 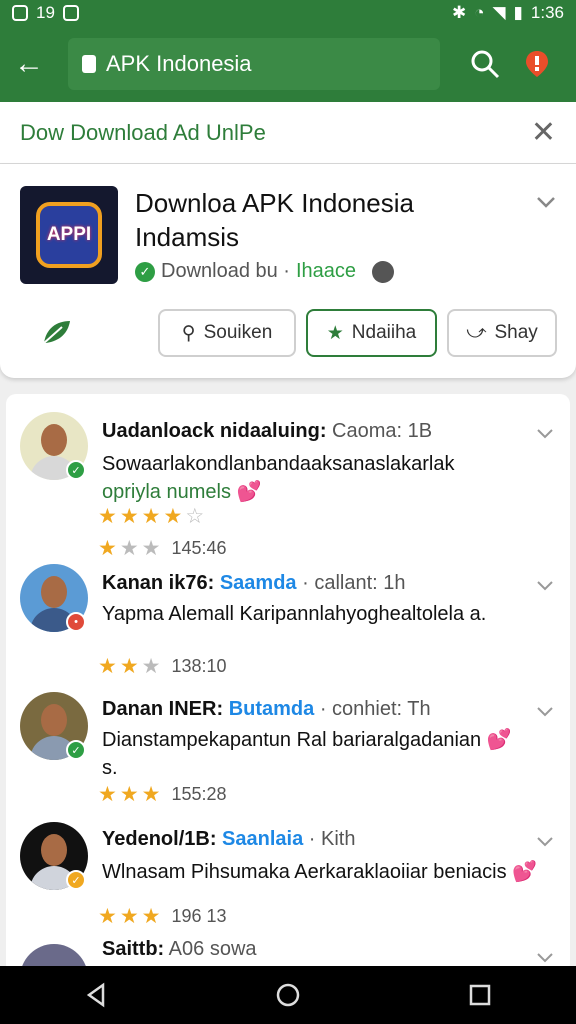 What do you see at coordinates (159, 839) in the screenshot?
I see `reviewer-name: Yedenol/1B:` at bounding box center [159, 839].